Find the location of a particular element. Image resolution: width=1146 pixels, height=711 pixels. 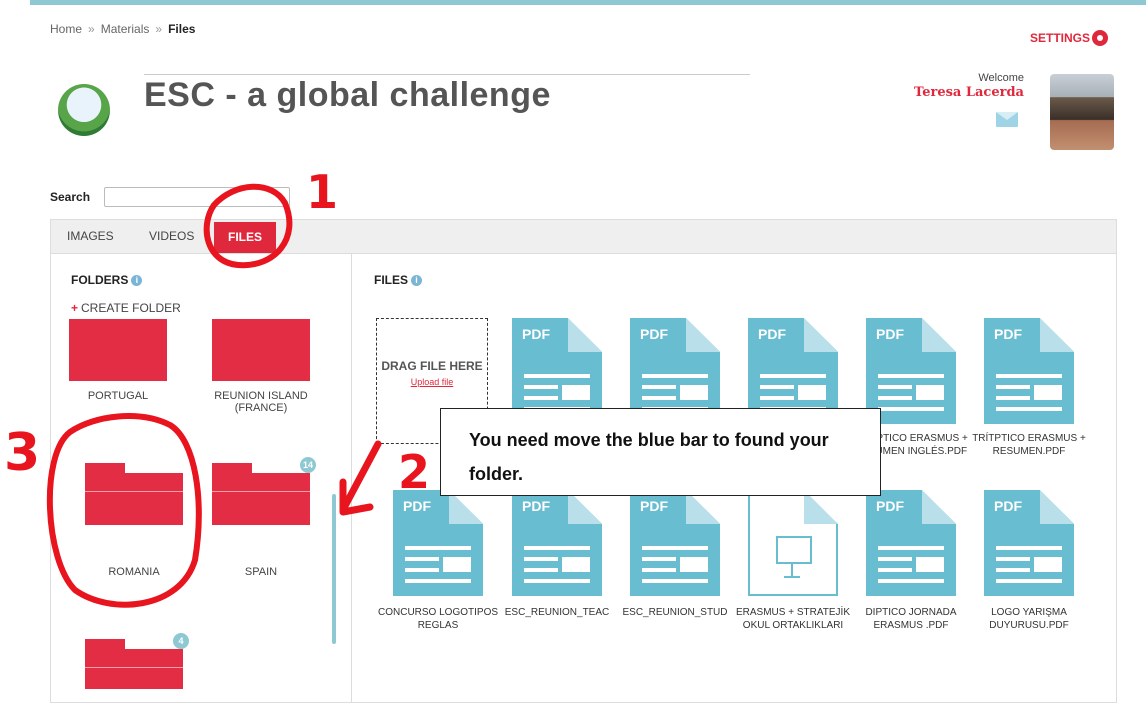

breadcrumb-current: Files is located at coordinates (182, 29).